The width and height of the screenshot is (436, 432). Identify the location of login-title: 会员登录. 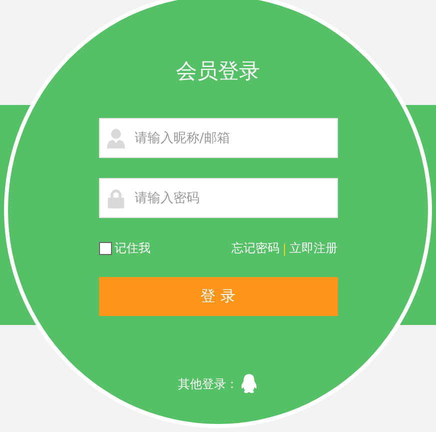
(218, 71).